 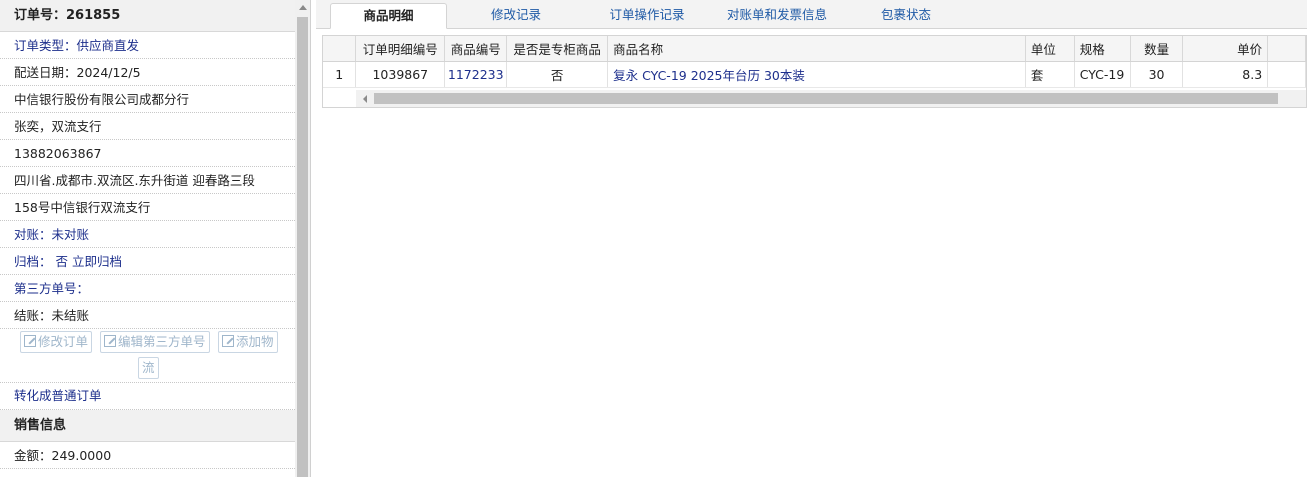 What do you see at coordinates (147, 315) in the screenshot?
I see `settle-row: 结账：未结账` at bounding box center [147, 315].